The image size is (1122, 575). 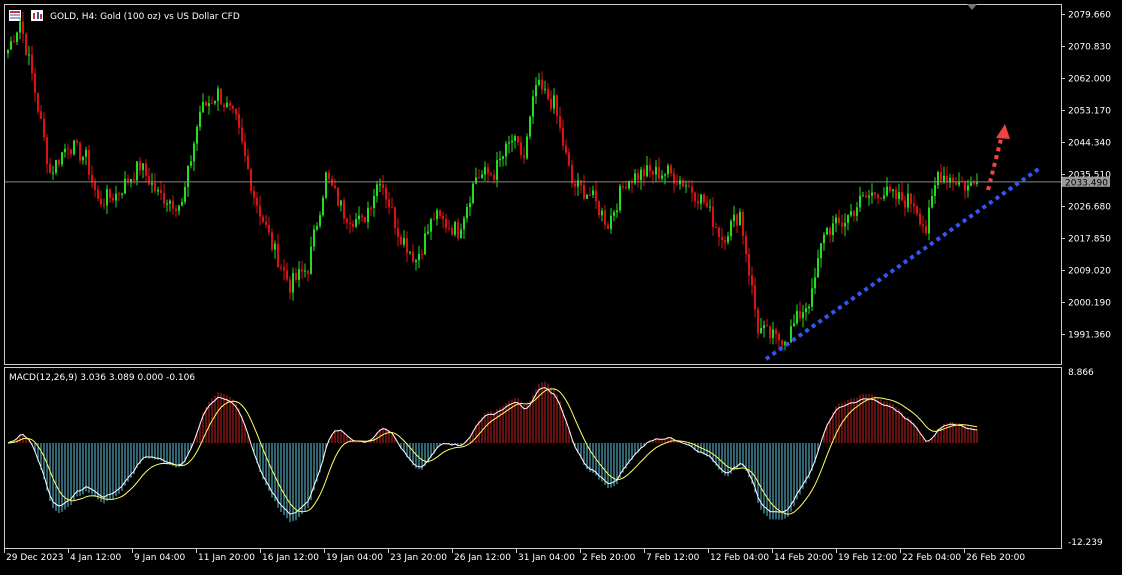 What do you see at coordinates (1089, 80) in the screenshot?
I see `price-tick-label: 2062.000` at bounding box center [1089, 80].